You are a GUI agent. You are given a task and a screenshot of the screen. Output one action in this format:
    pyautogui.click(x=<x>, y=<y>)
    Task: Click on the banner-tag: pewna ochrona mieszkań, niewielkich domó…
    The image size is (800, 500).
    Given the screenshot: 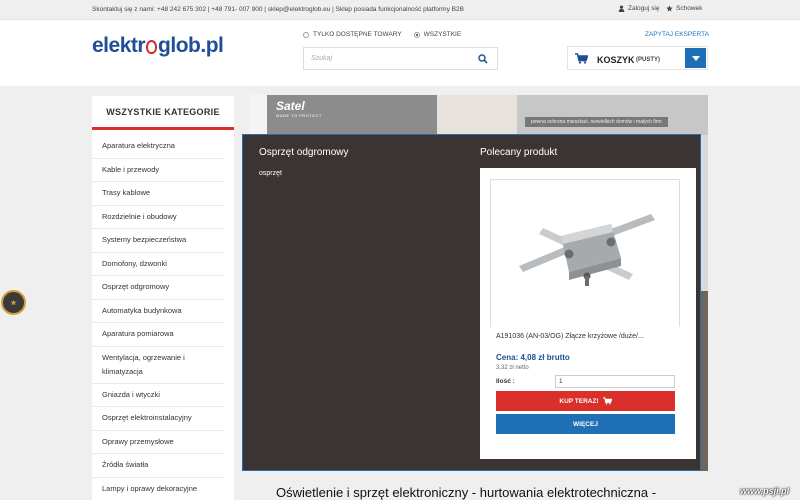 What is the action you would take?
    pyautogui.click(x=596, y=122)
    